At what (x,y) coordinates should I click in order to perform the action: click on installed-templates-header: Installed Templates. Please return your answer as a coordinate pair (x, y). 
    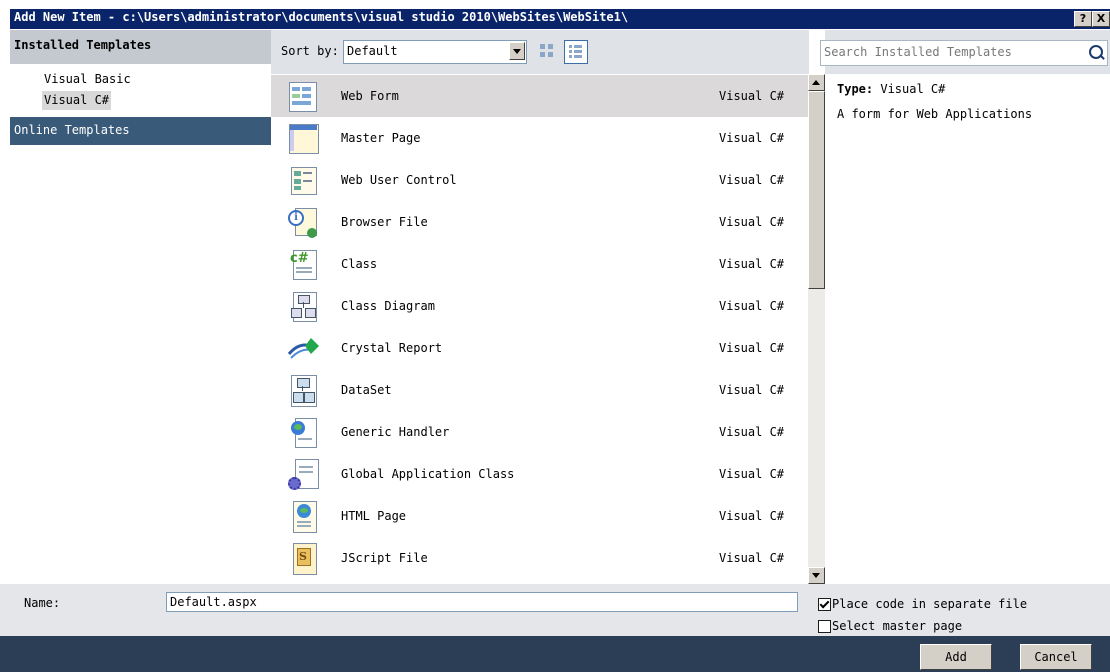
    Looking at the image, I should click on (140, 47).